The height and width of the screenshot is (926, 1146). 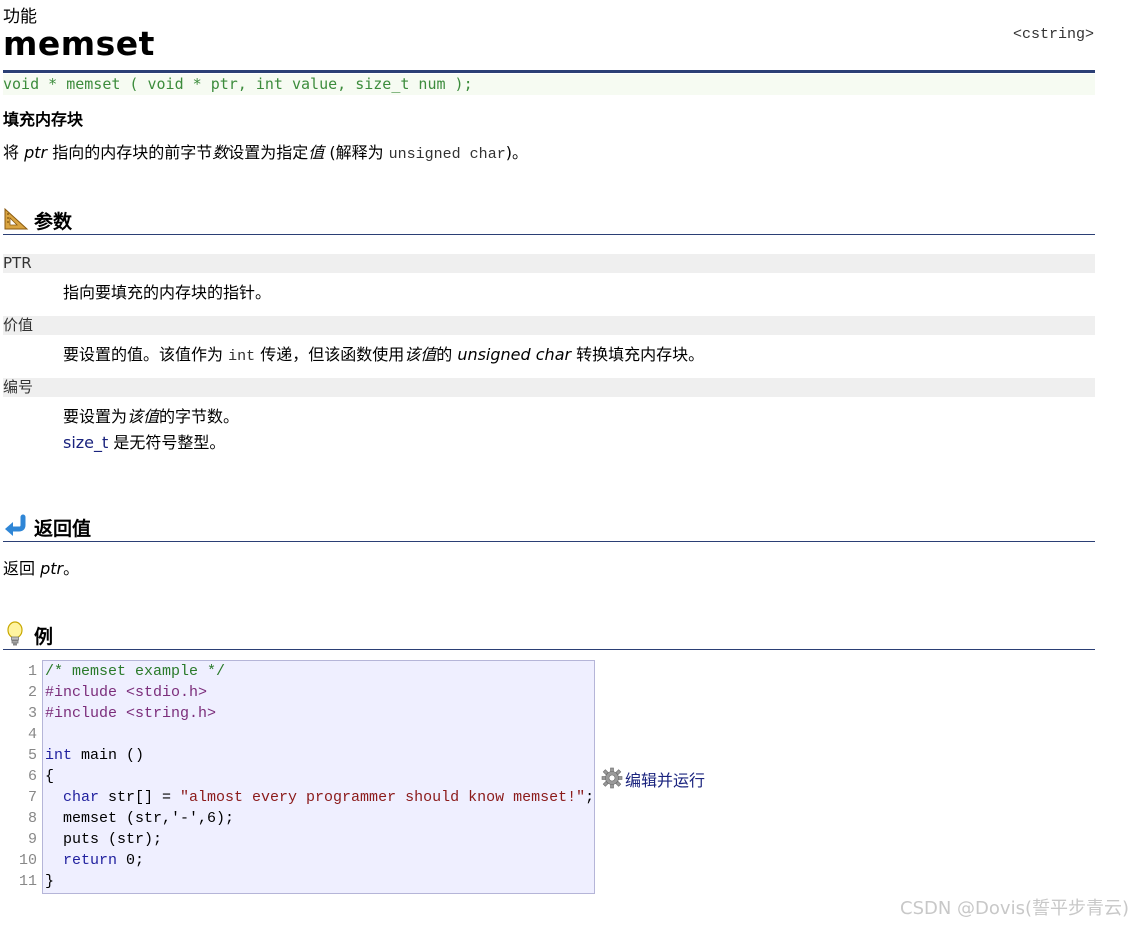 What do you see at coordinates (15, 525) in the screenshot?
I see `return-arrow-icon` at bounding box center [15, 525].